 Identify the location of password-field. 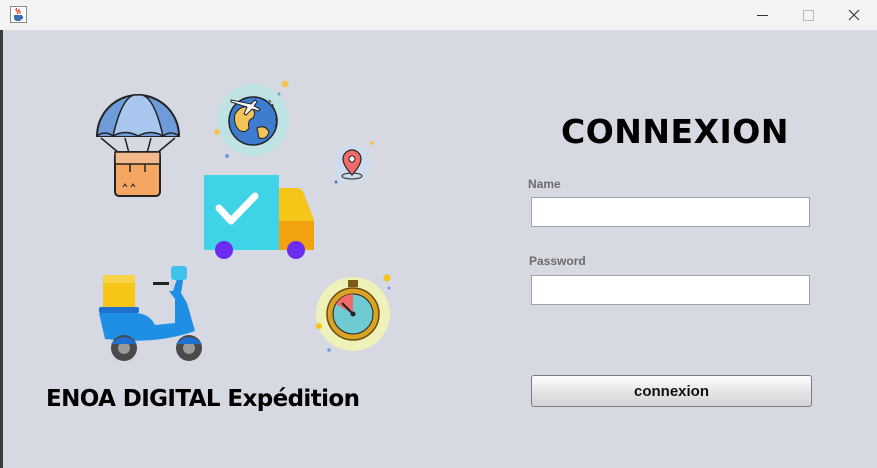
(670, 290).